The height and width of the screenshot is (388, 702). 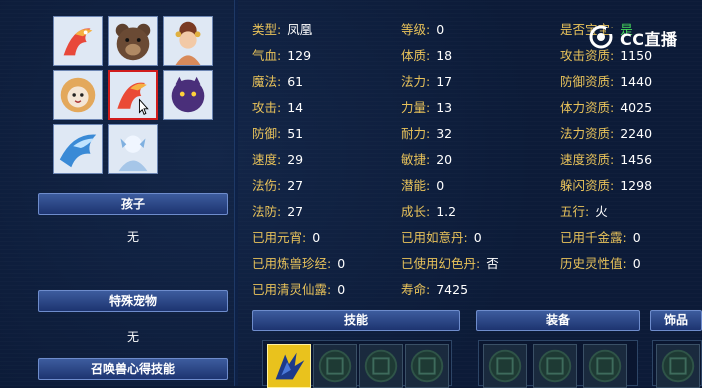 What do you see at coordinates (132, 337) in the screenshot?
I see `special-pet-value: 无` at bounding box center [132, 337].